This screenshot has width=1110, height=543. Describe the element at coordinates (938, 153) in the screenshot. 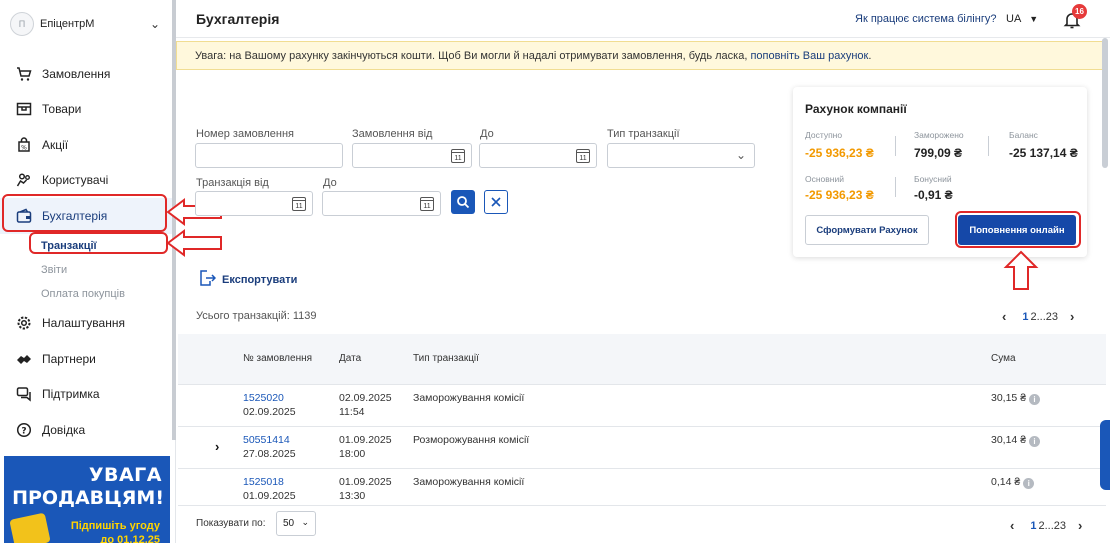

I see `frozen-value: 799,09 ₴` at that location.